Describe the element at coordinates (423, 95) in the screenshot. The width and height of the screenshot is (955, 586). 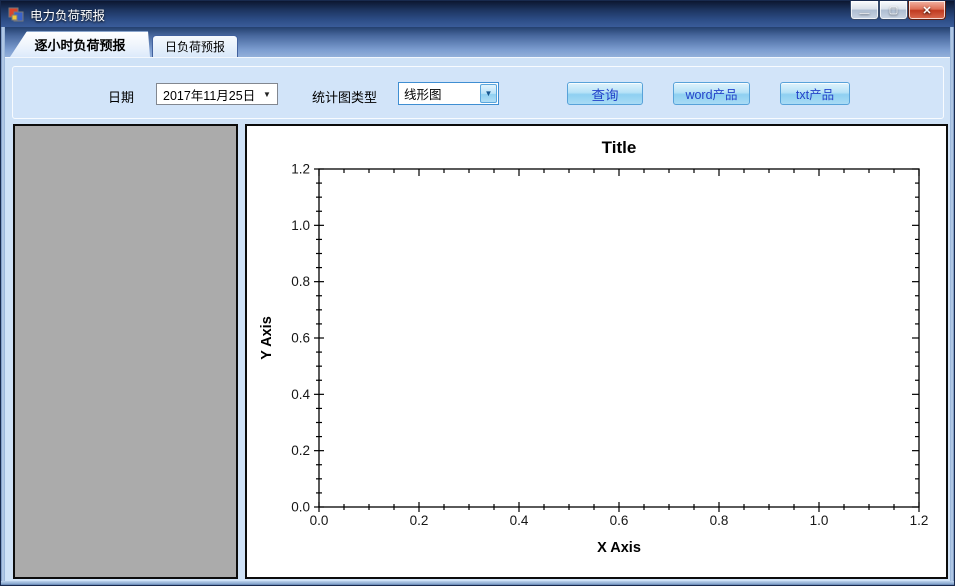
I see `chart-type-value: 线形图` at that location.